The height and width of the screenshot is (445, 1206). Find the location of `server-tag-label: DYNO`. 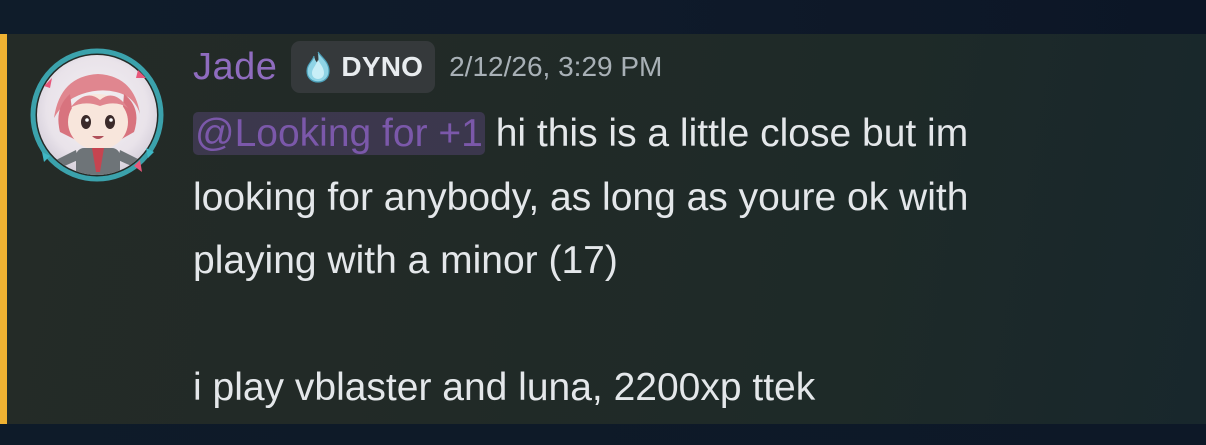

server-tag-label: DYNO is located at coordinates (382, 66).